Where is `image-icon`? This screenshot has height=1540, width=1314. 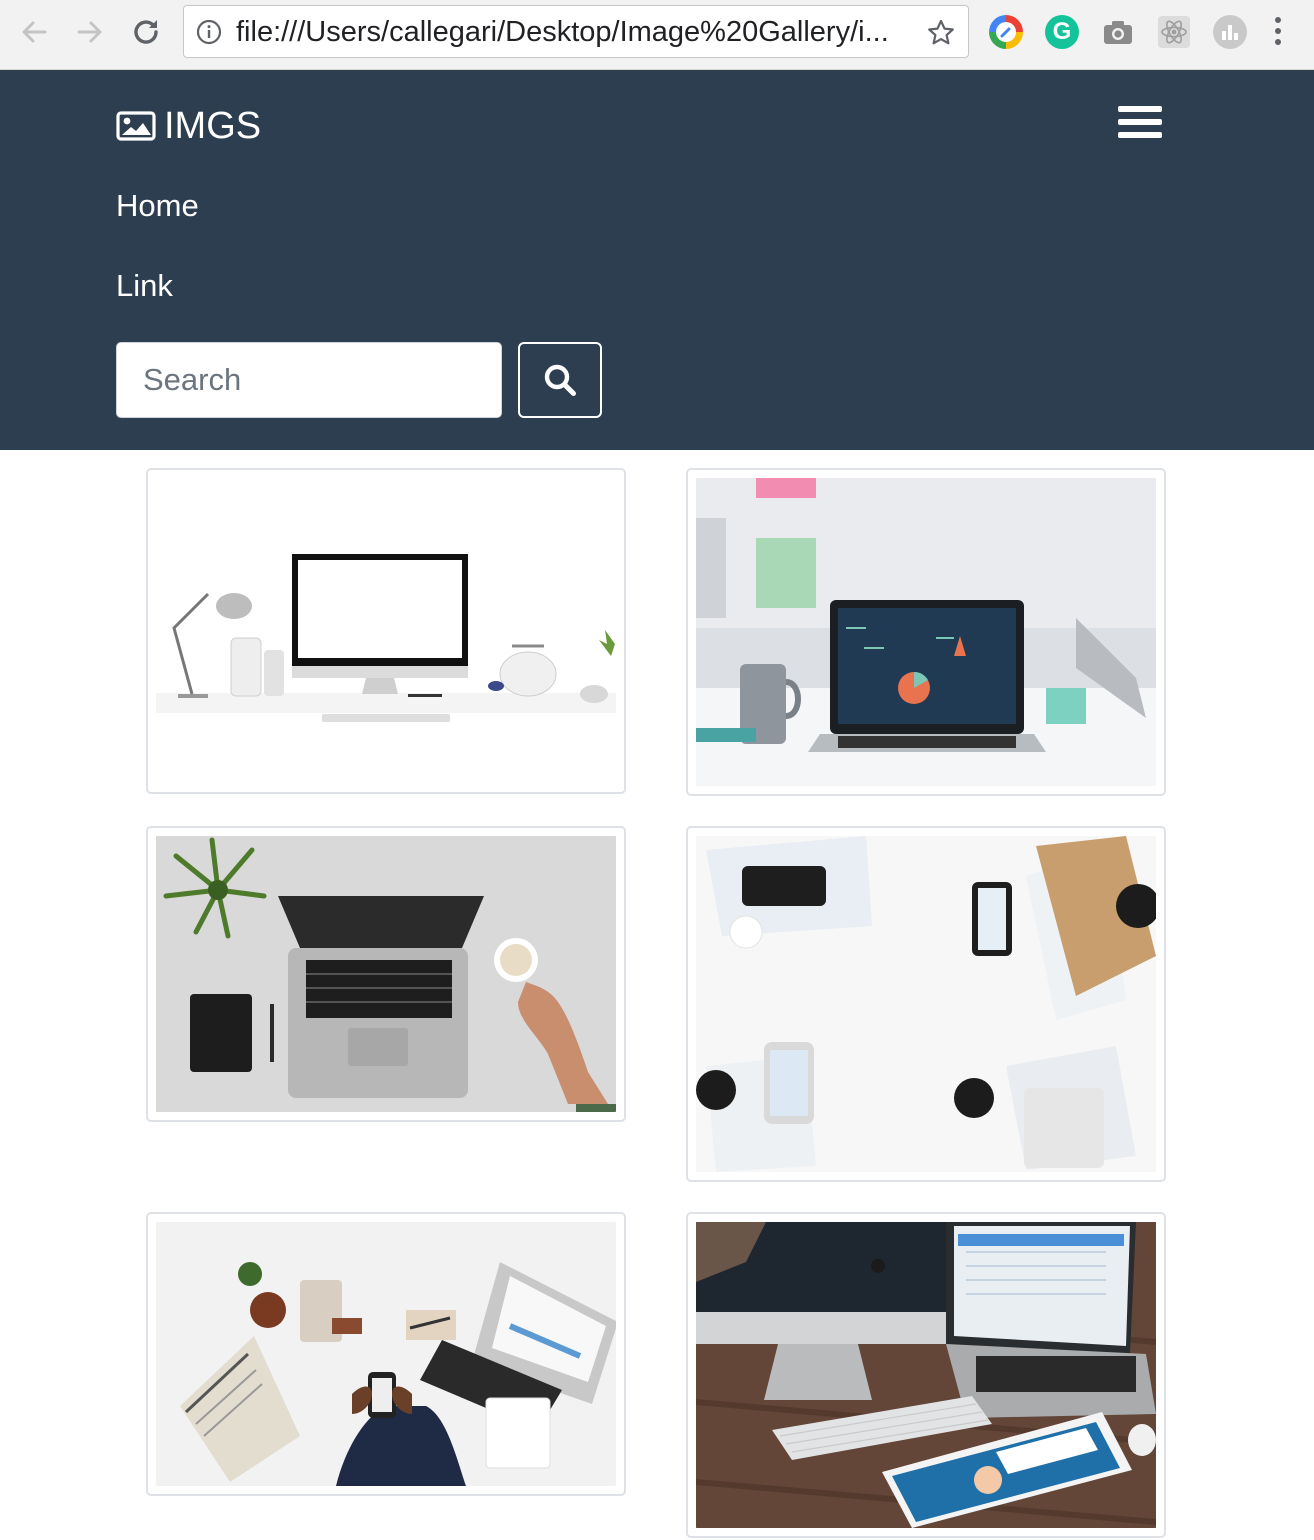 image-icon is located at coordinates (136, 126).